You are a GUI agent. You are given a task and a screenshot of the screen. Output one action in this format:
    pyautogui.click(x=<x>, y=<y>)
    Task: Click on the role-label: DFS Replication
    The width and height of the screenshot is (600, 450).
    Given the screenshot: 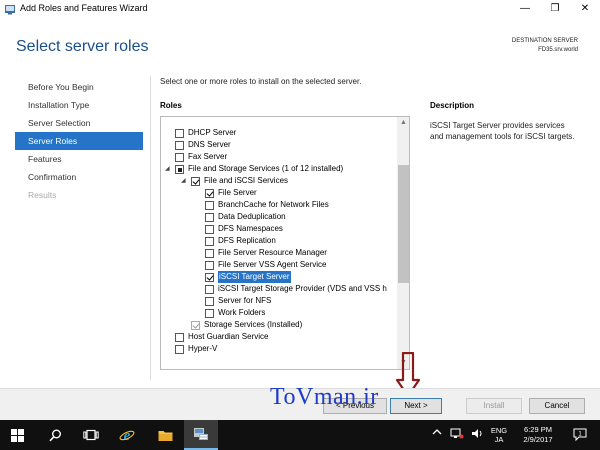 What is the action you would take?
    pyautogui.click(x=247, y=240)
    